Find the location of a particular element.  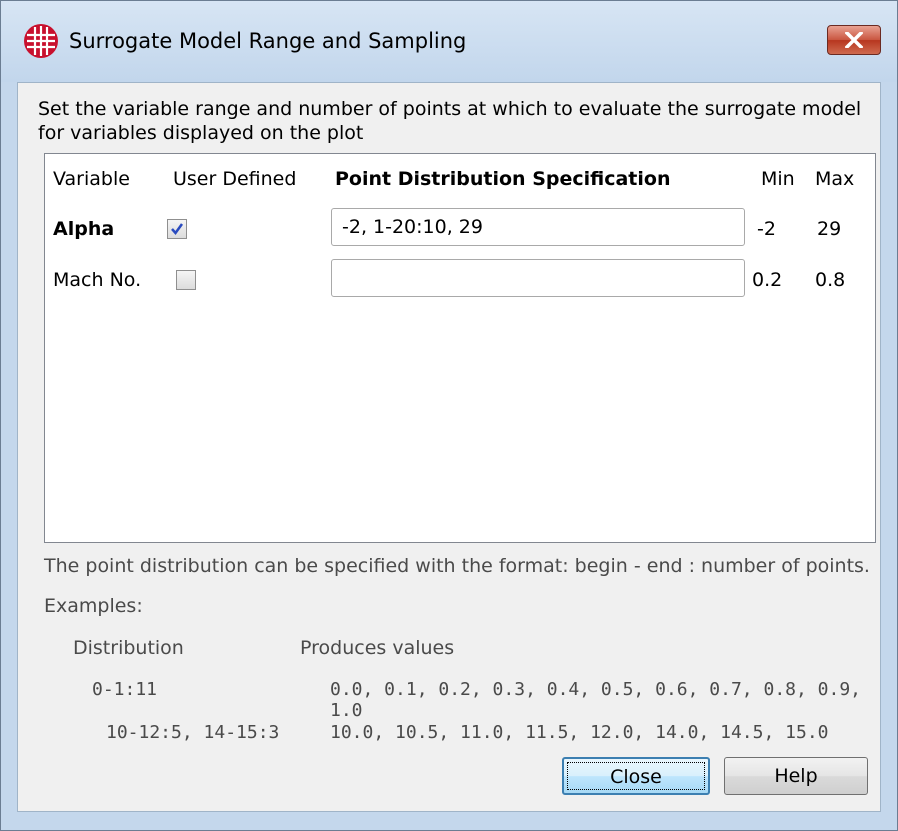

header-min: Min is located at coordinates (778, 179).